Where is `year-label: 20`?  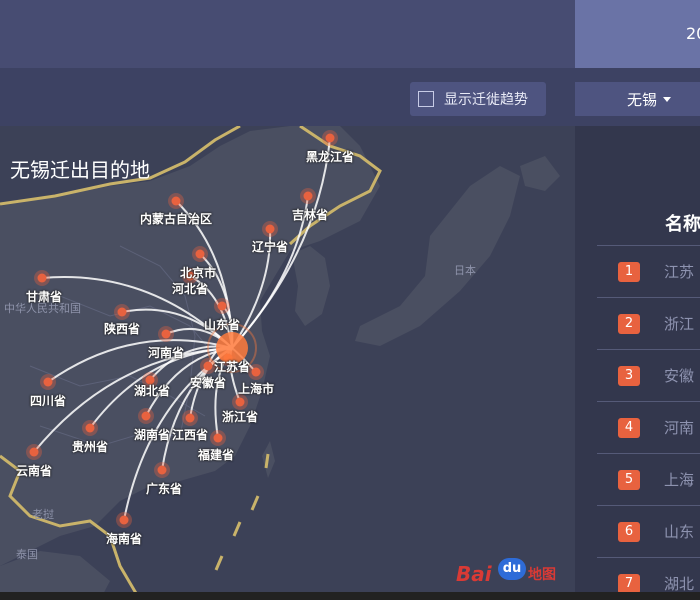
year-label: 20 is located at coordinates (693, 33).